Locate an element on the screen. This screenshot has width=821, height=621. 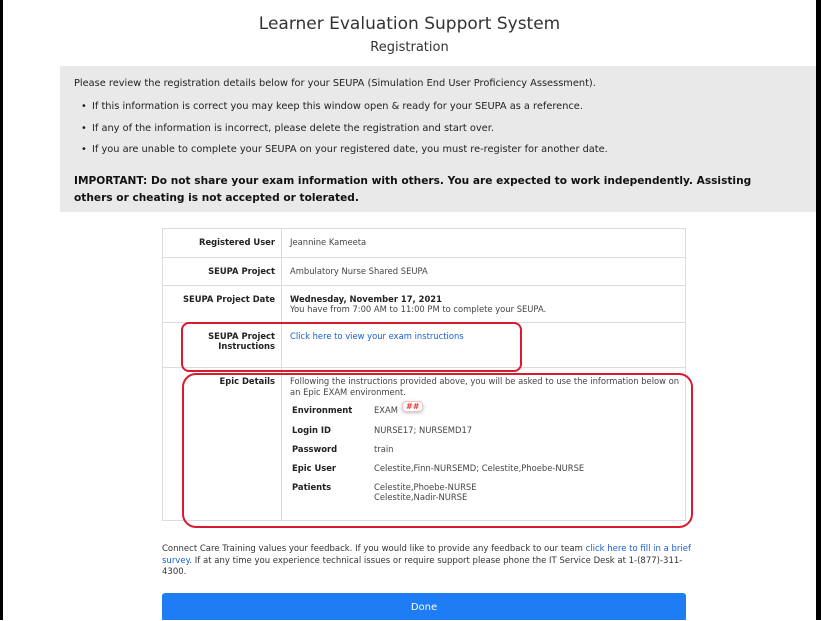
project-label: SEUPA Project is located at coordinates (222, 271).